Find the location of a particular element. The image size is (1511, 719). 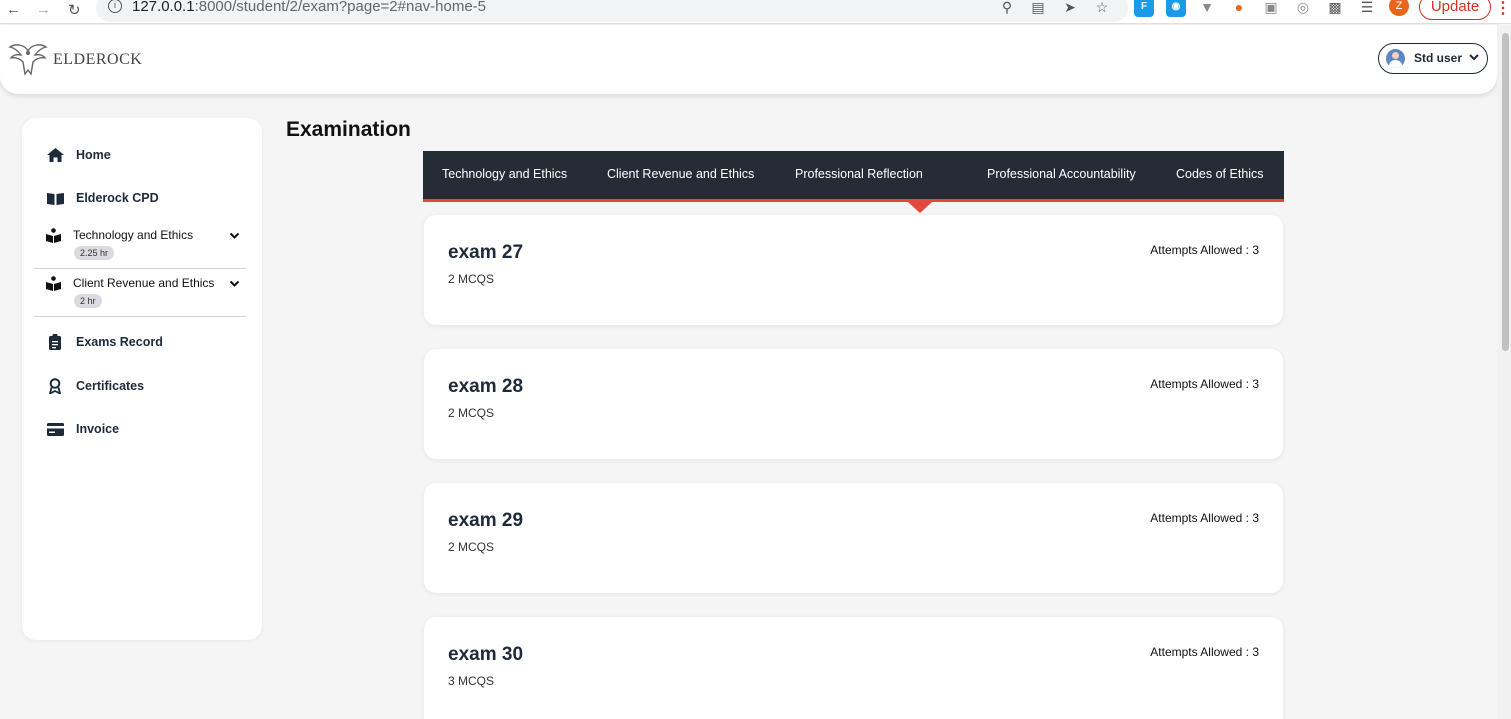

sidebar-item-home: Home is located at coordinates (78, 155).